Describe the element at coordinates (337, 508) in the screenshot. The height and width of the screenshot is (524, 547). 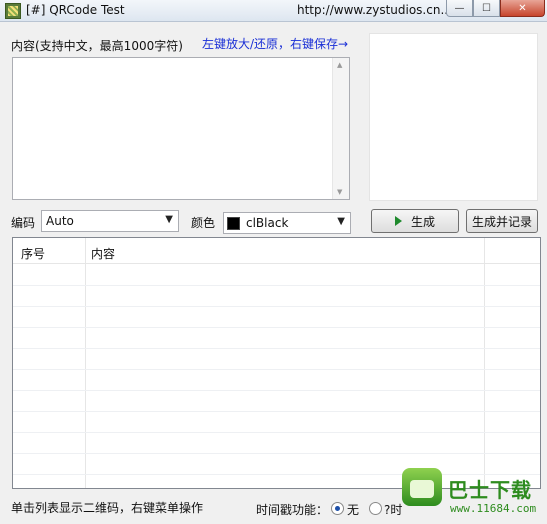
I see `timestamp-none-radio` at that location.